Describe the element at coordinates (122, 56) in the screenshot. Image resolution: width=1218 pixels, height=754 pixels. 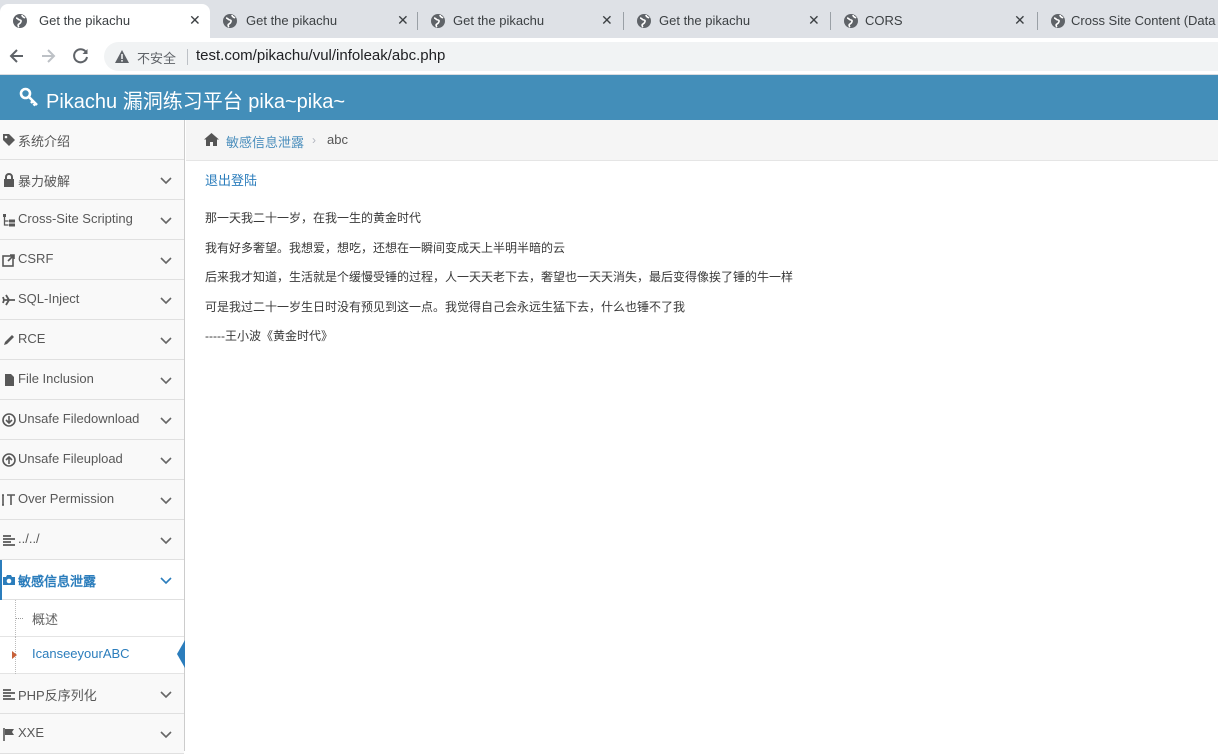
I see `warning-icon` at that location.